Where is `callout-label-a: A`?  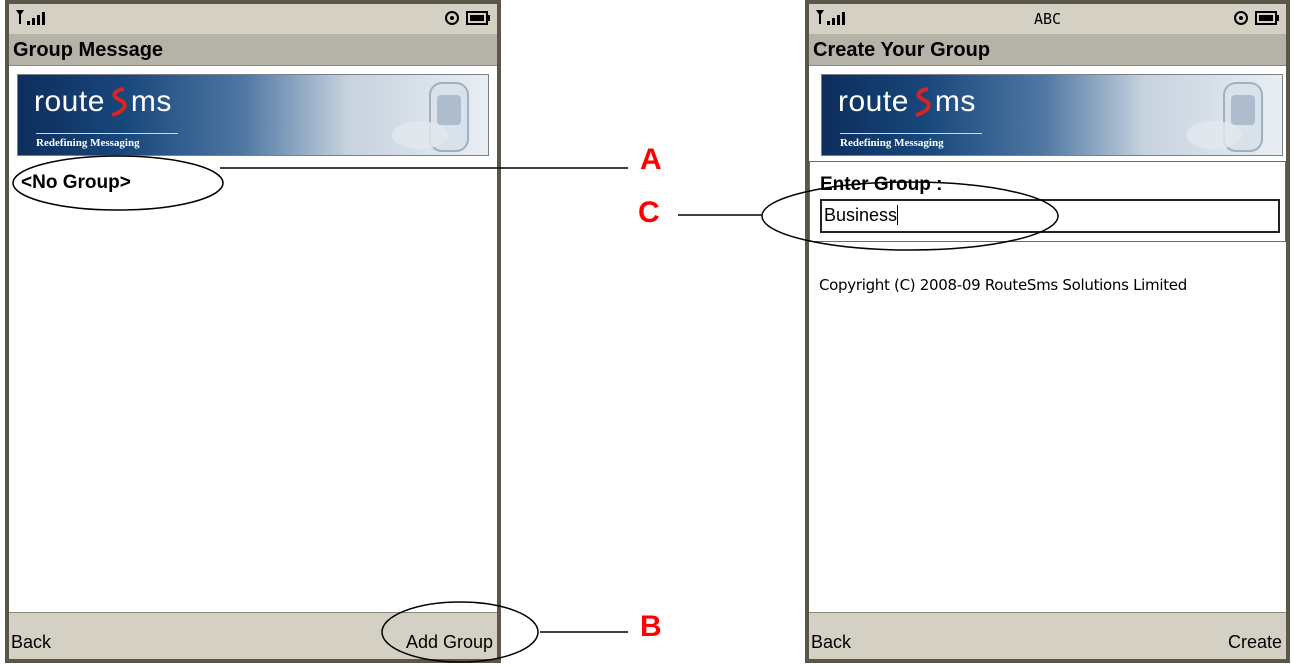
callout-label-a: A is located at coordinates (651, 159).